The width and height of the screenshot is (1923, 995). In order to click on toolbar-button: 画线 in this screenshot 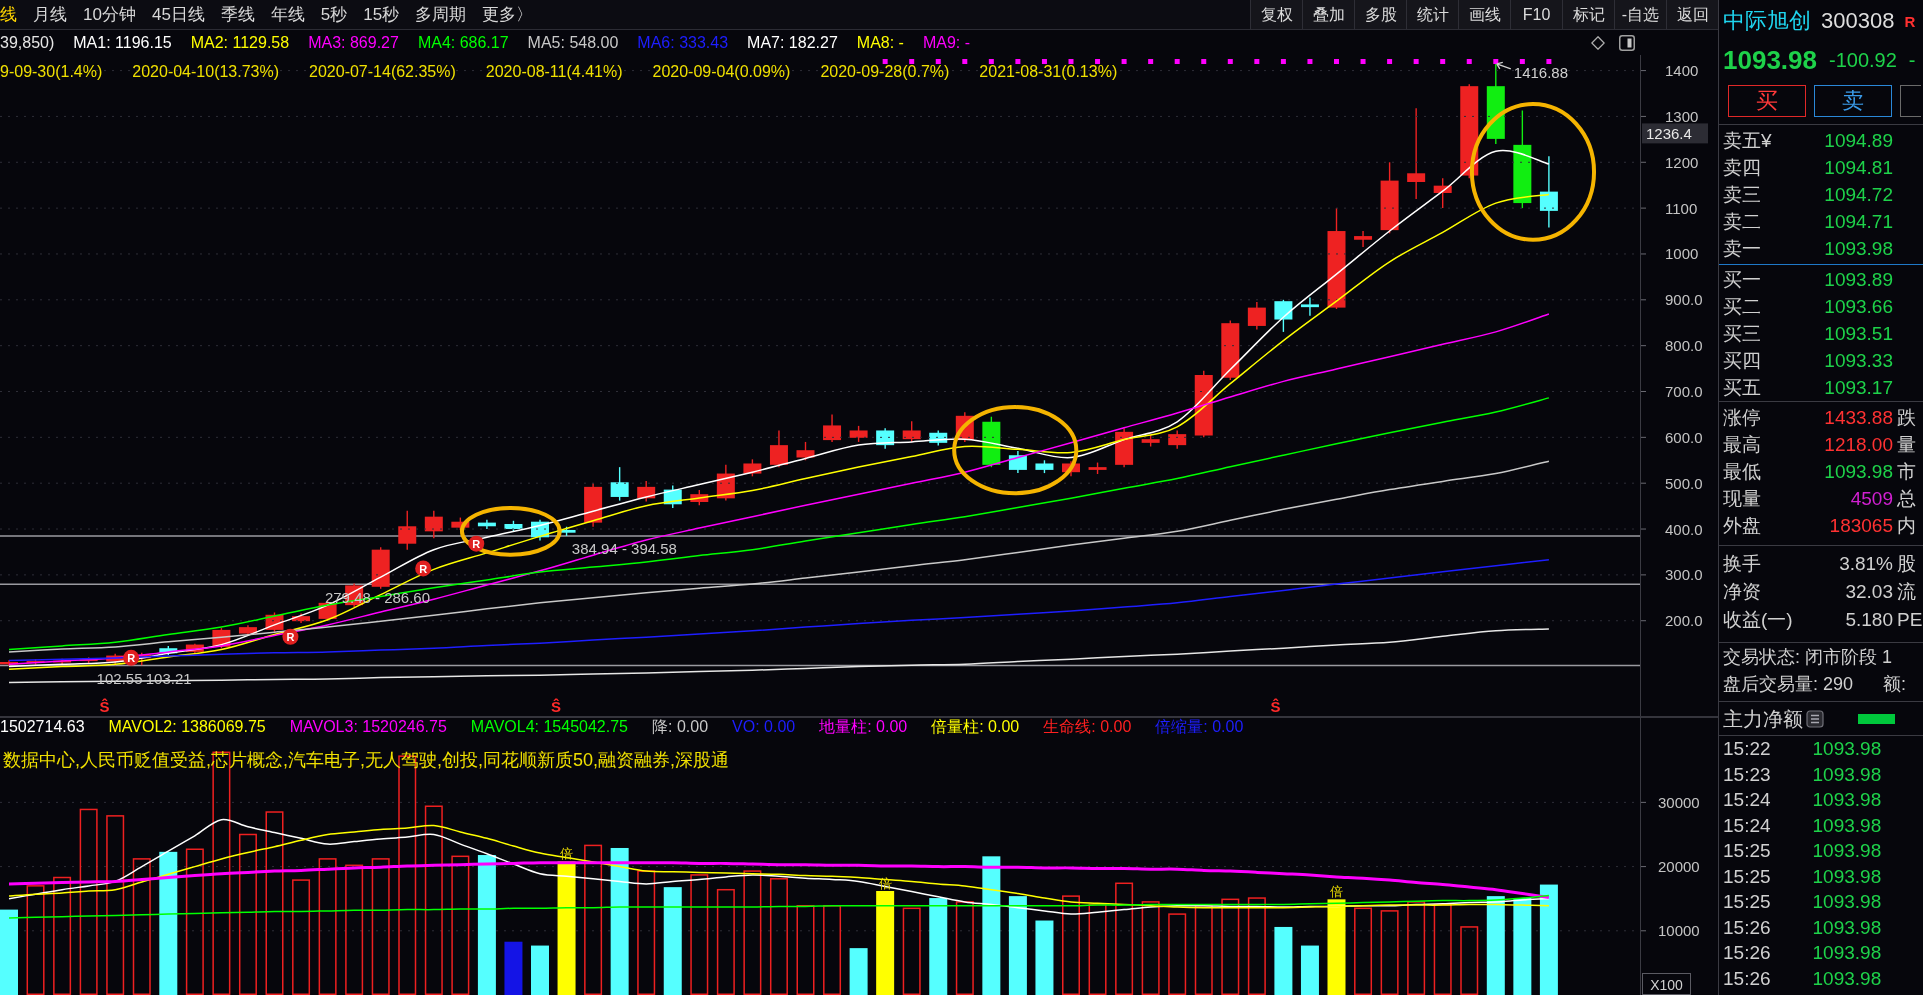, I will do `click(1484, 14)`.